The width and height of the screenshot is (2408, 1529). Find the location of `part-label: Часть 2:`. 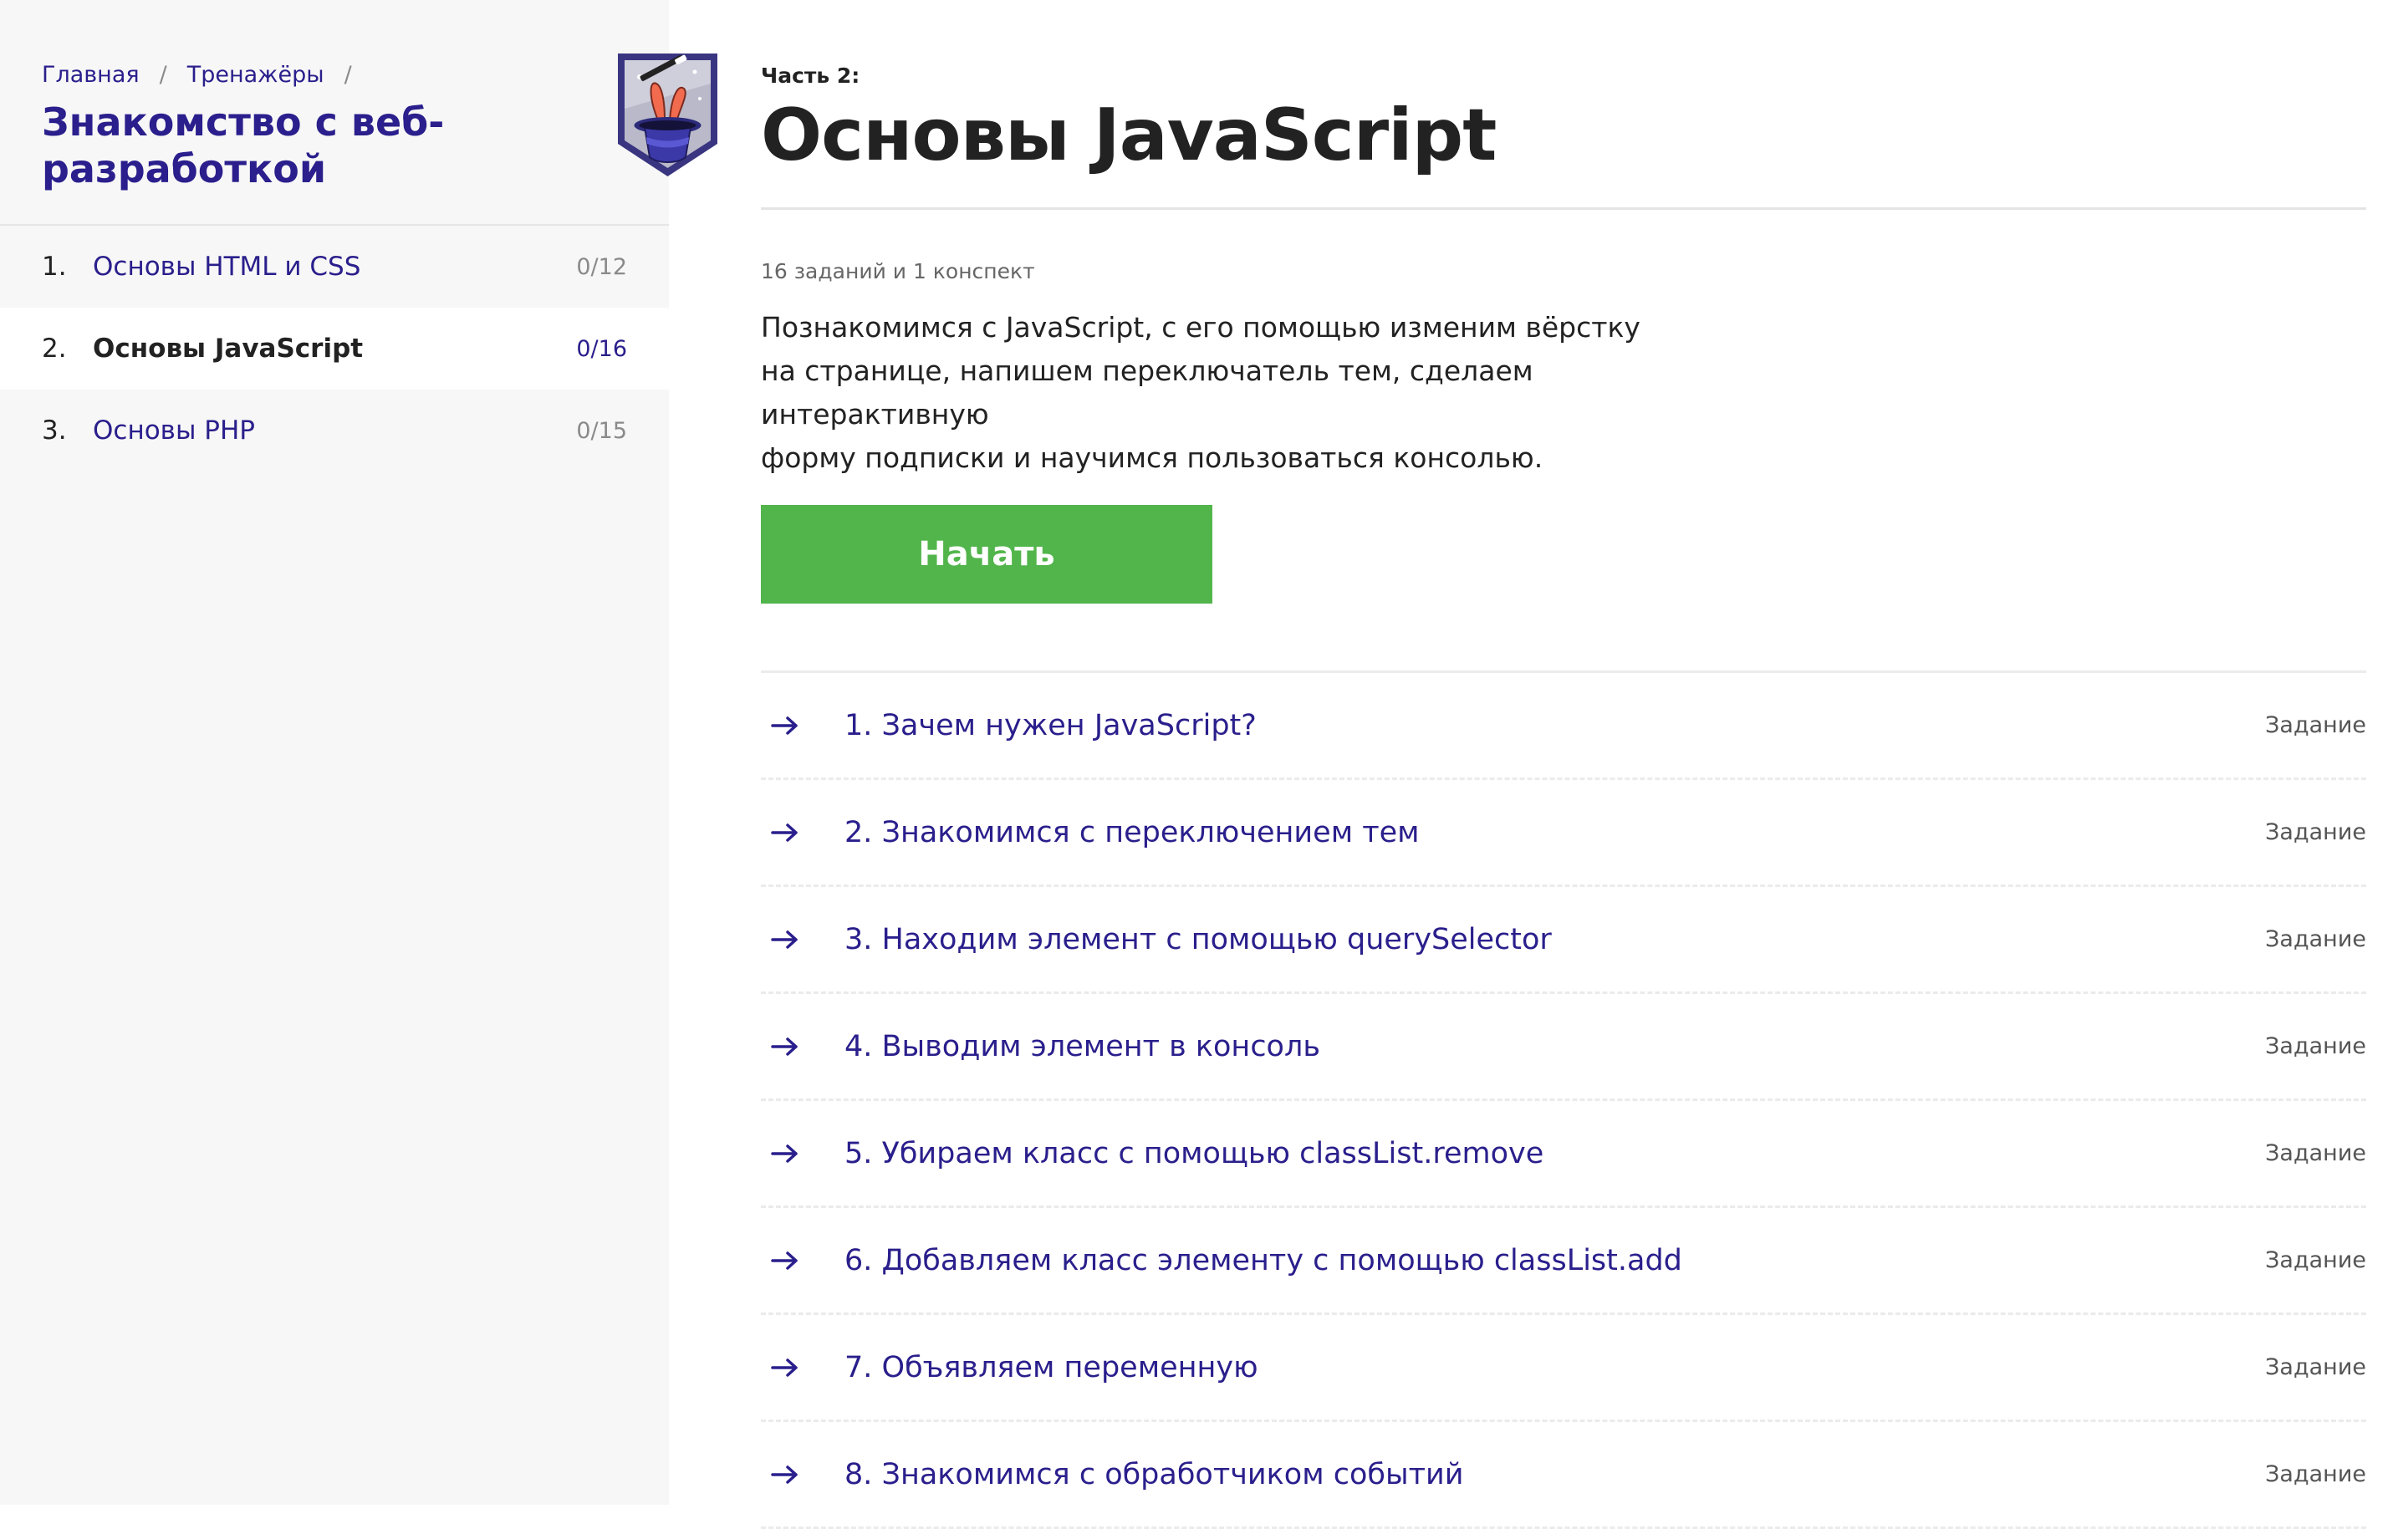

part-label: Часть 2: is located at coordinates (810, 76).